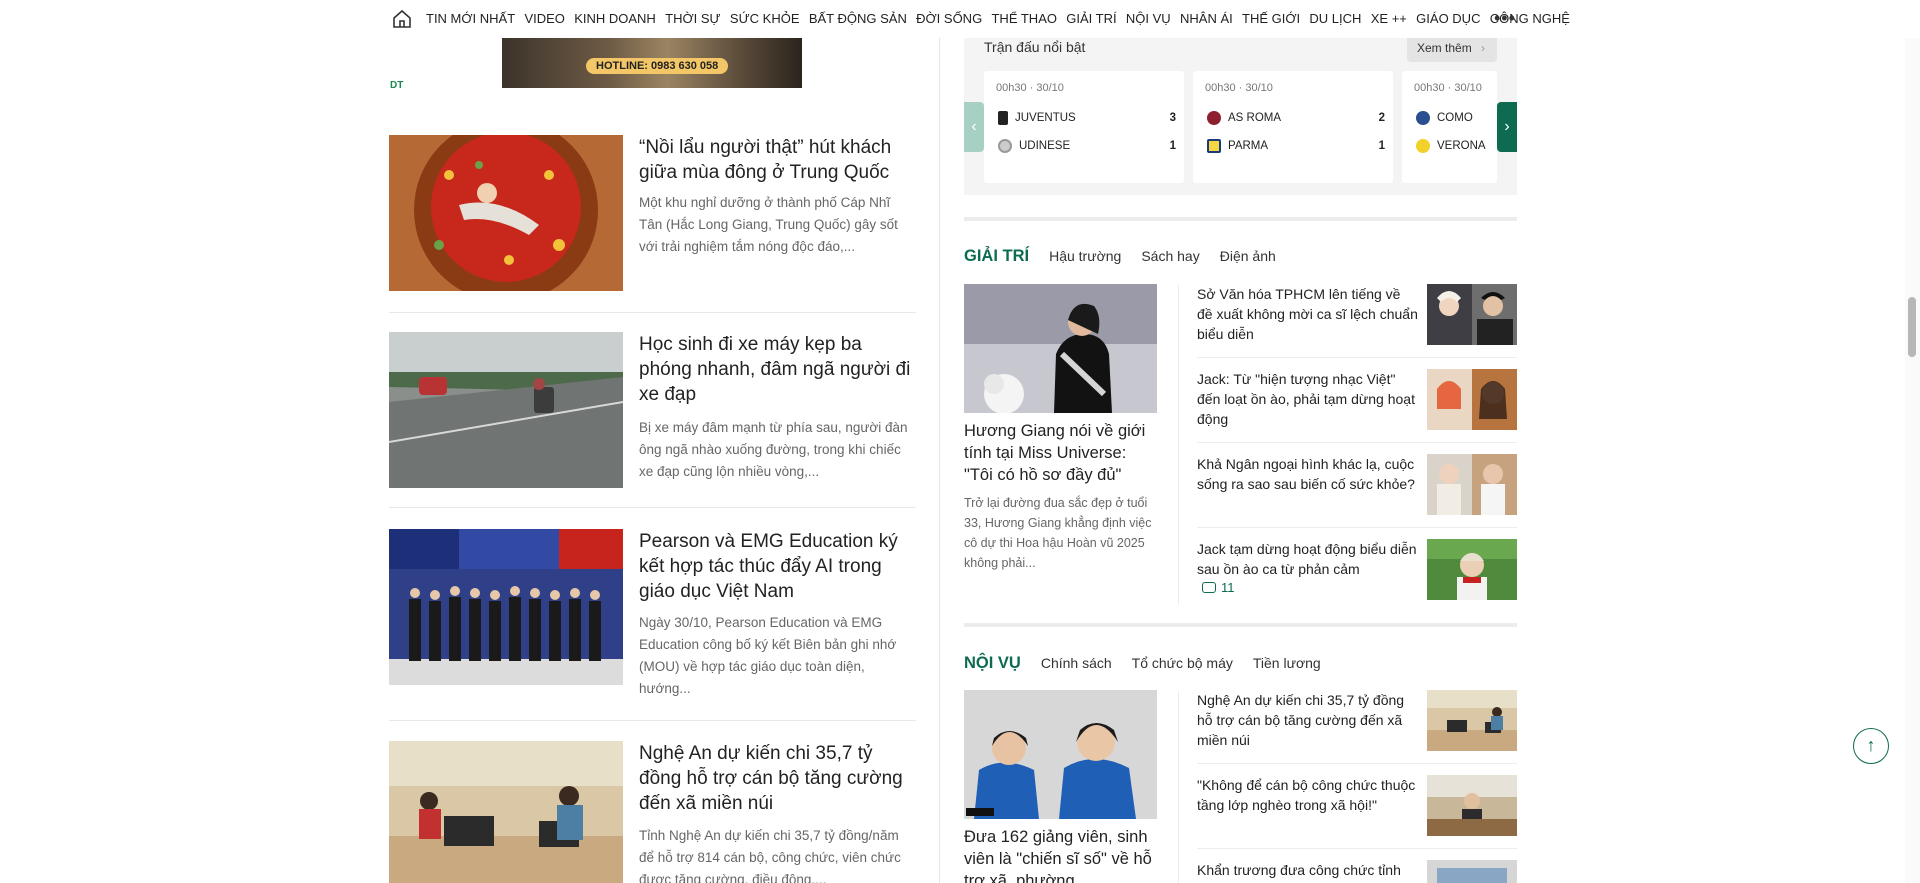 The height and width of the screenshot is (883, 1920). What do you see at coordinates (992, 663) in the screenshot?
I see `section-title: NỘI VỤ` at bounding box center [992, 663].